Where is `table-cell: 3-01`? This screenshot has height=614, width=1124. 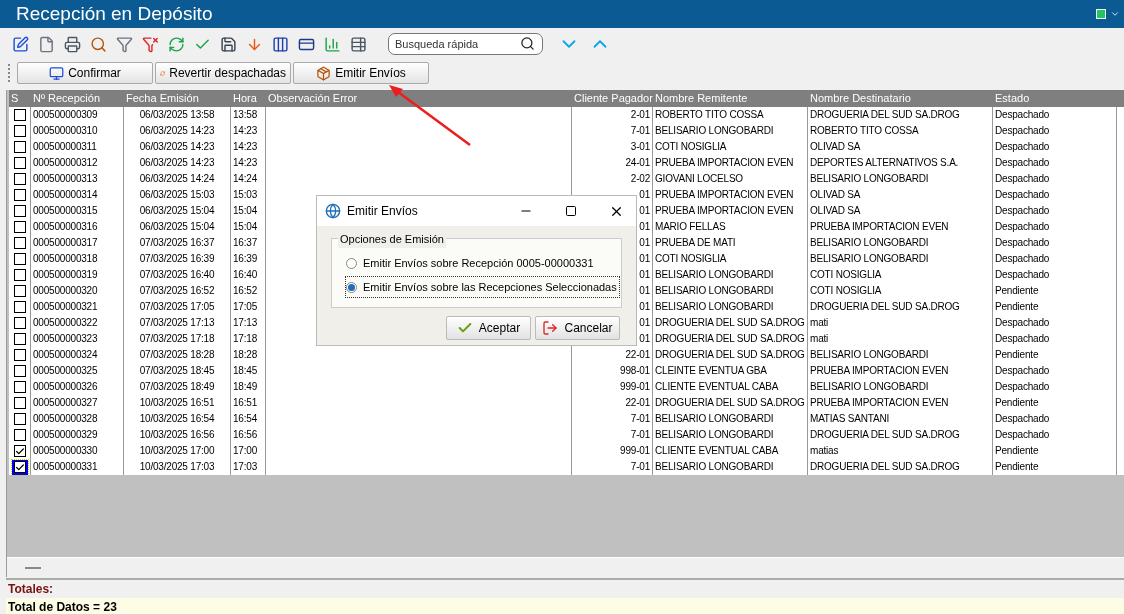 table-cell: 3-01 is located at coordinates (640, 146).